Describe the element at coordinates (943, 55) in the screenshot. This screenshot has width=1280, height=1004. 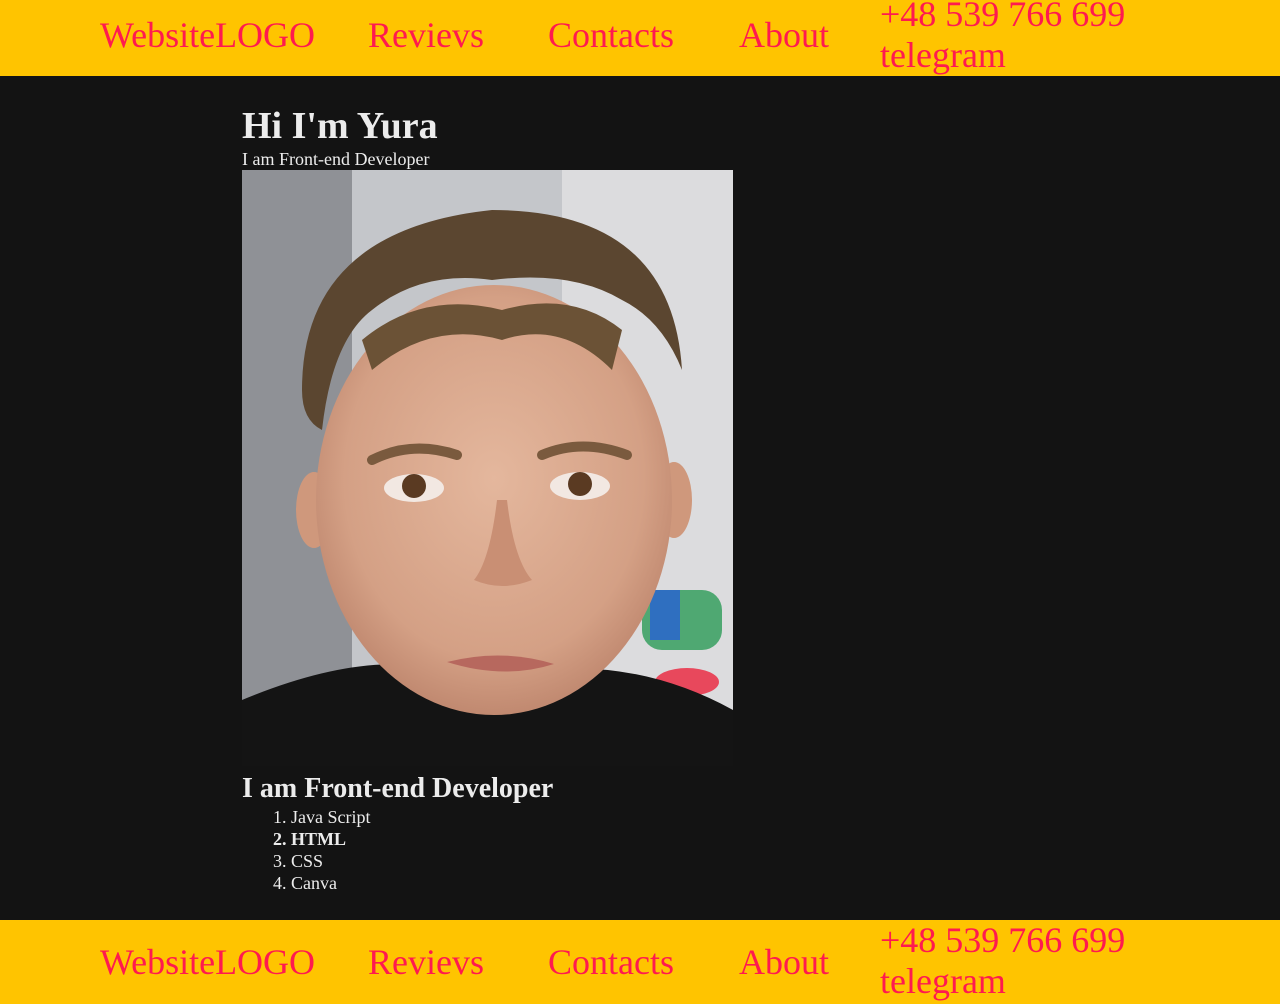
I see `telegram-label: telegram` at that location.